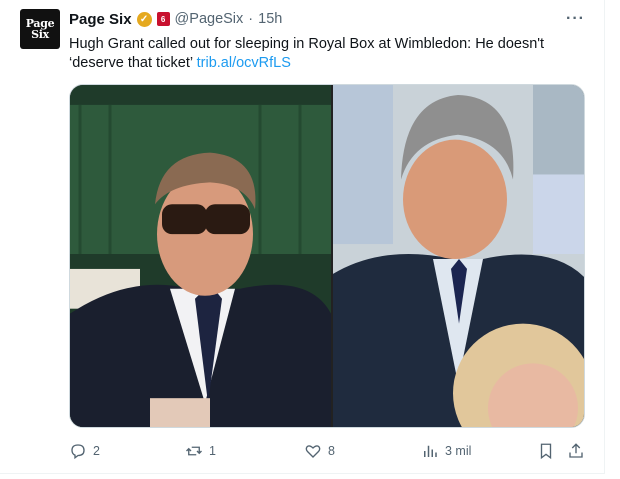 Image resolution: width=620 pixels, height=479 pixels. I want to click on like-button: 8, so click(319, 451).